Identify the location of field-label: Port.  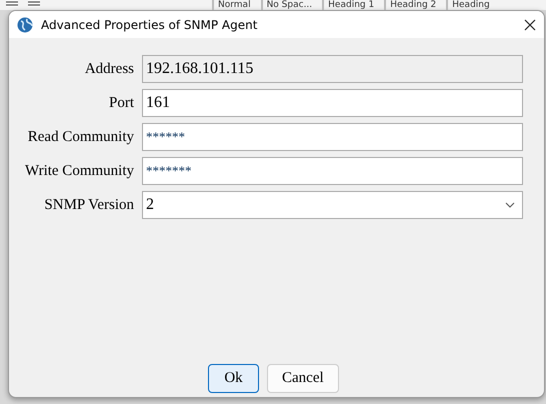
(121, 103).